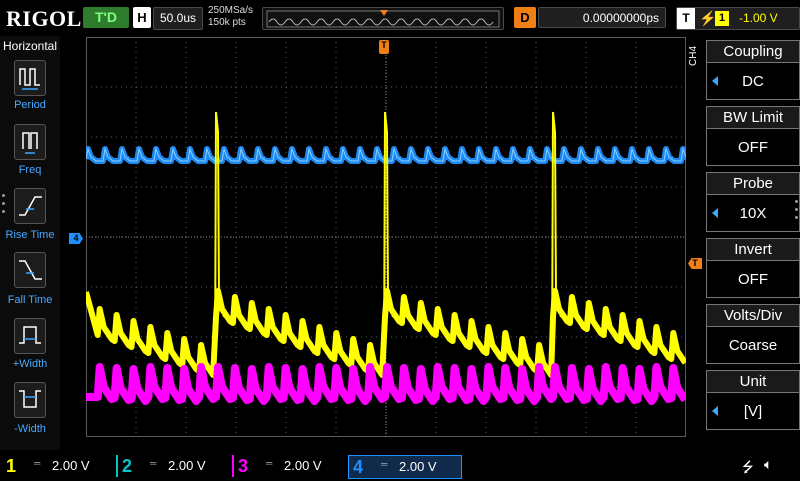 This screenshot has height=481, width=800. I want to click on bw-limit-value: OFF, so click(753, 147).